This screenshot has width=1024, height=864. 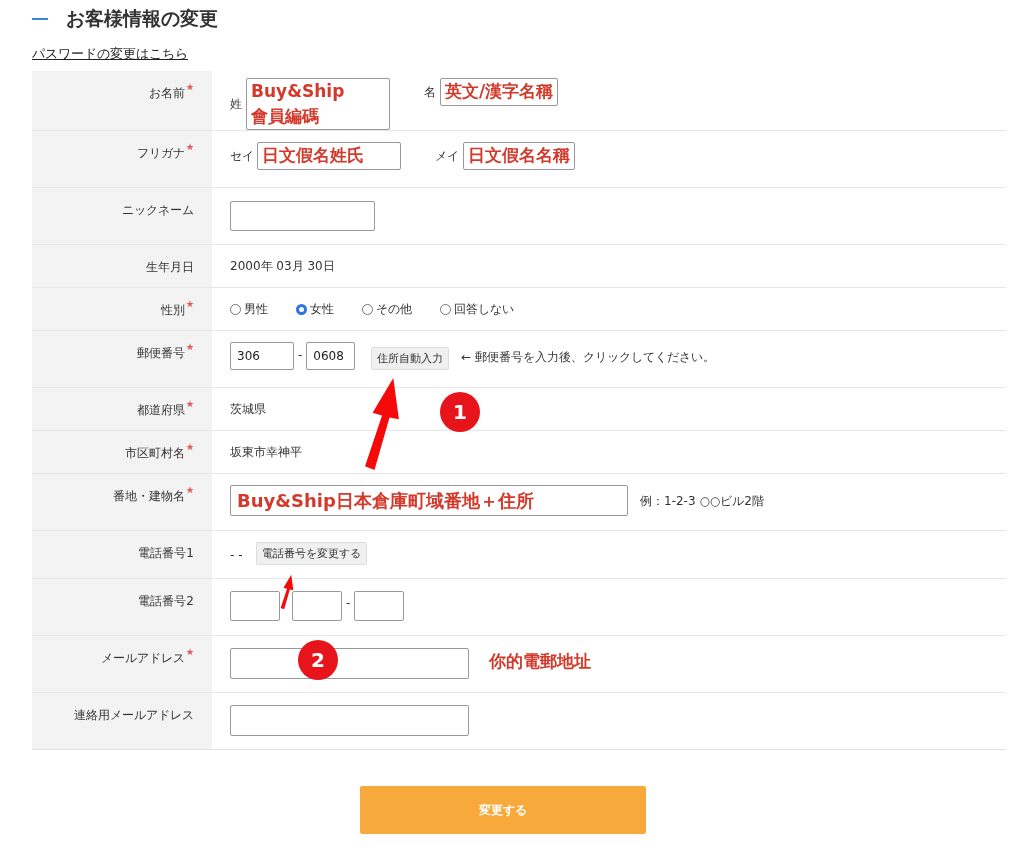 What do you see at coordinates (447, 156) in the screenshot?
I see `field-prefix: メイ` at bounding box center [447, 156].